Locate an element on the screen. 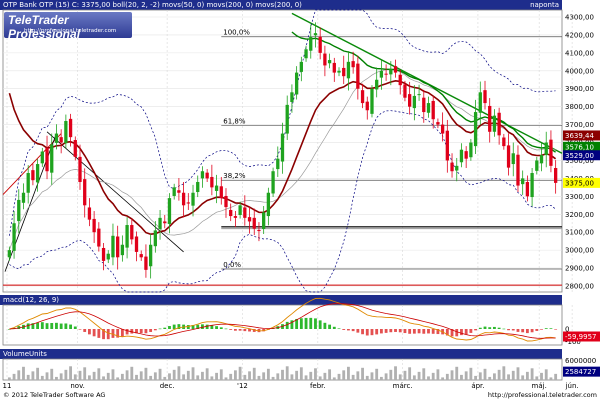 The image size is (600, 400). price-label-text: 3639,44 is located at coordinates (579, 136).